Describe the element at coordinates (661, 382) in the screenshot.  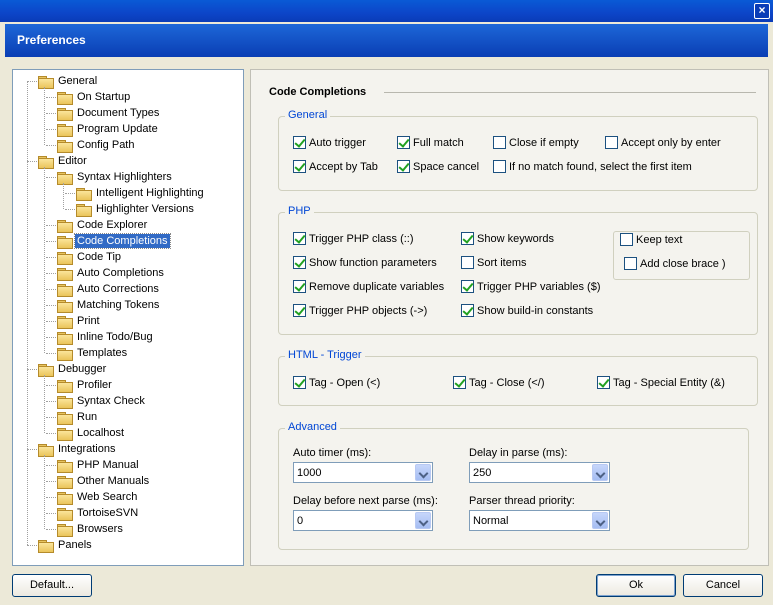
I see `tag-special-entity-checkbox: Tag - Special Entity (&)` at that location.